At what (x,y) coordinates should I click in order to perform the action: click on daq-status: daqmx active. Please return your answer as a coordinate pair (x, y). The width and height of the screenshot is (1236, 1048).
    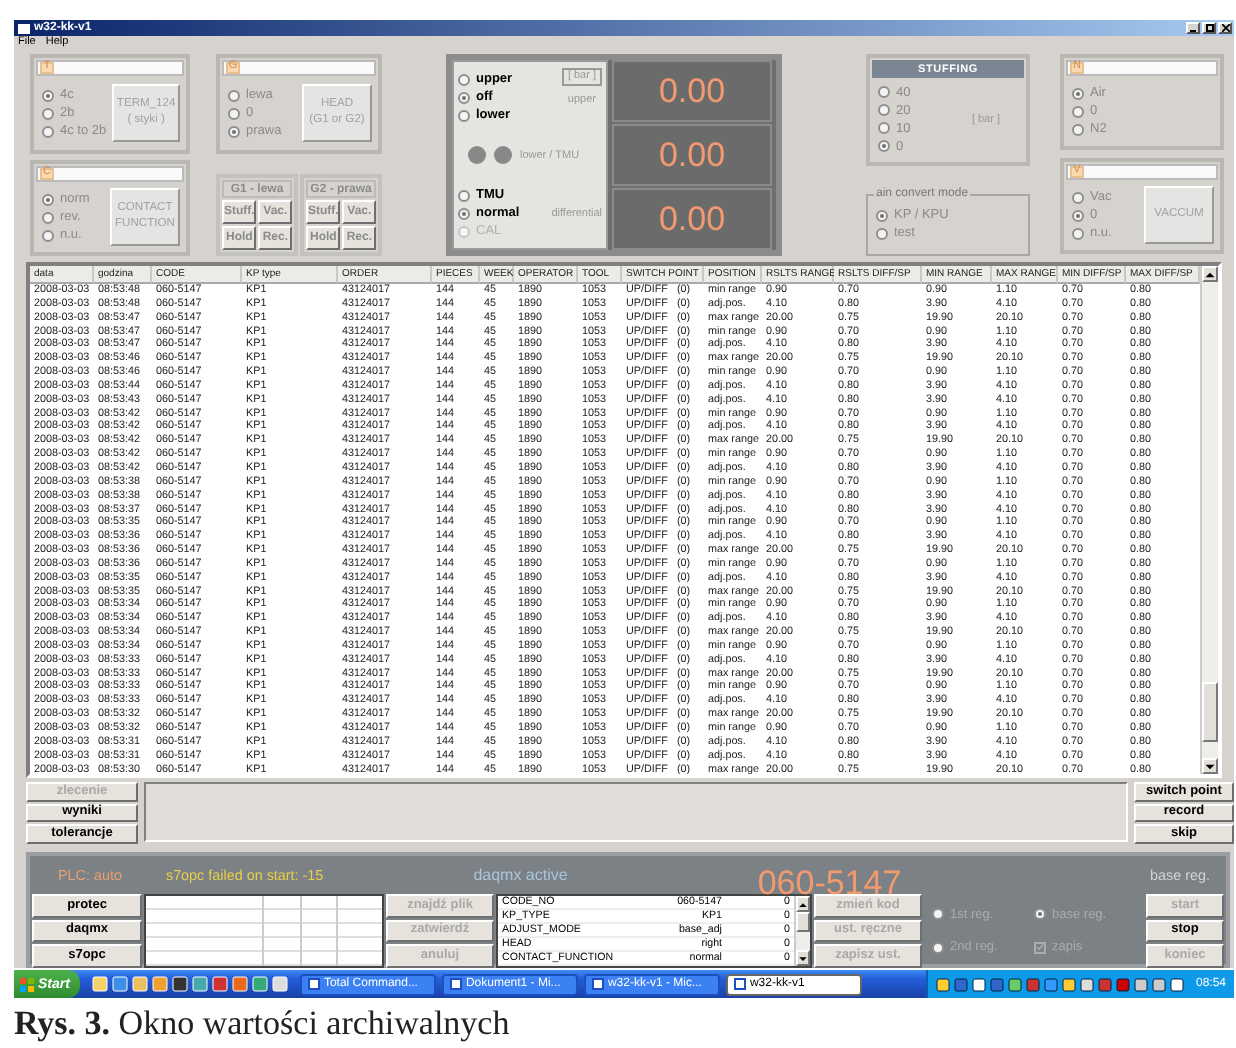
    Looking at the image, I should click on (520, 875).